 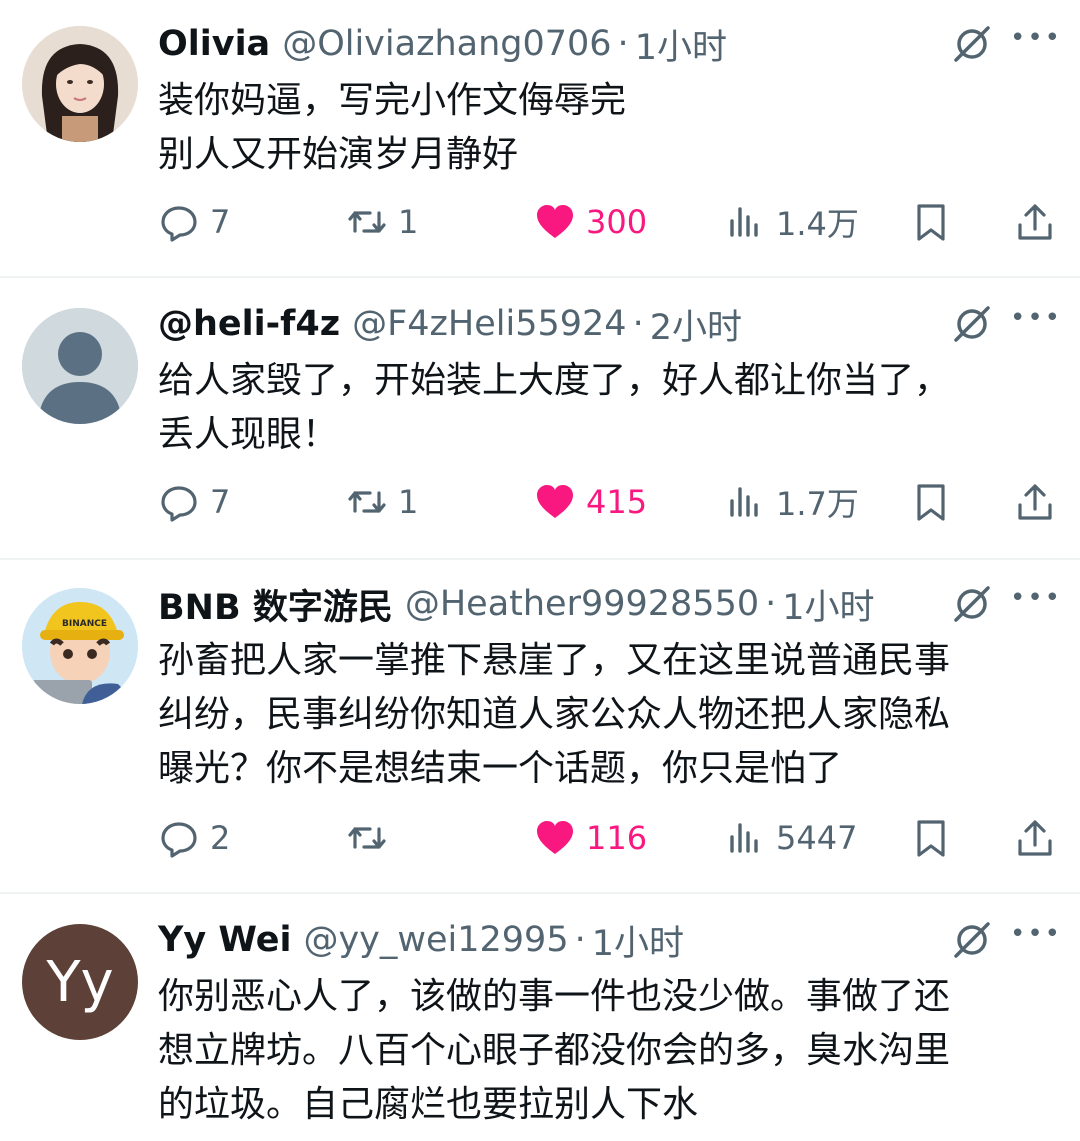 I want to click on user-handle: @Oliviazhang0706, so click(x=446, y=44).